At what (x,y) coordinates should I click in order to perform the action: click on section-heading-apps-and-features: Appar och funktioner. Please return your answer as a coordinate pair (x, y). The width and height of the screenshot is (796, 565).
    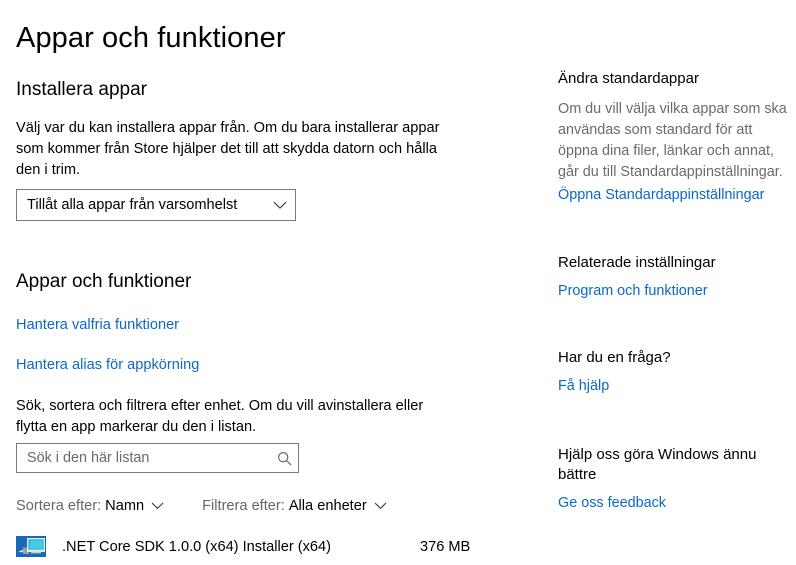
    Looking at the image, I should click on (104, 281).